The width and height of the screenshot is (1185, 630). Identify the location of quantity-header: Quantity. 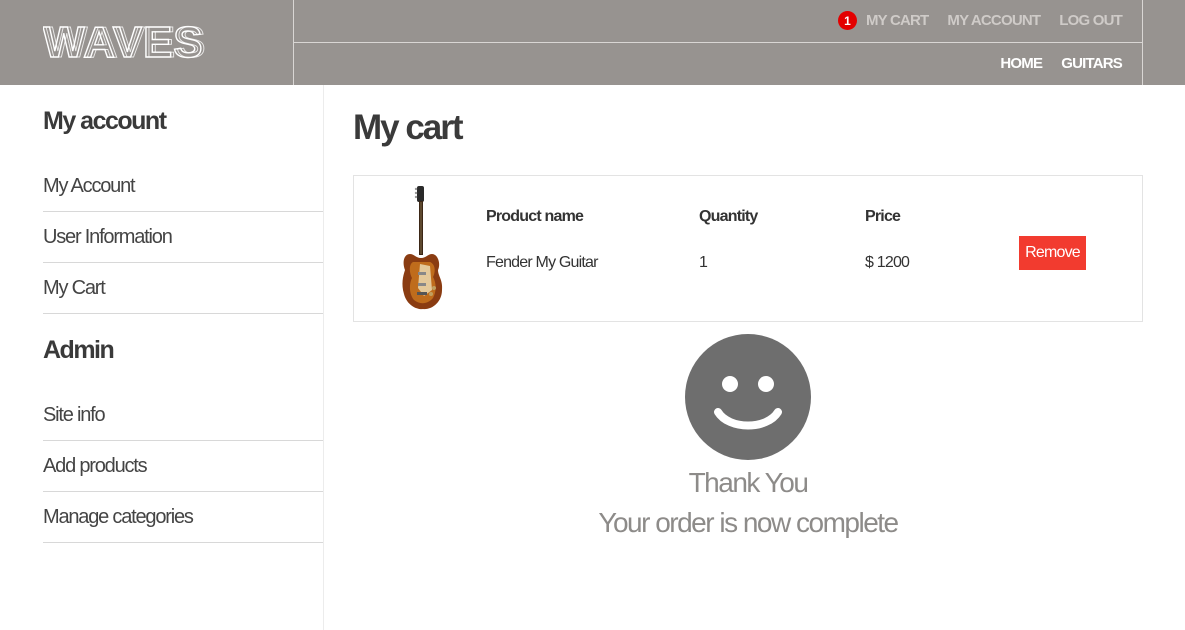
(728, 216).